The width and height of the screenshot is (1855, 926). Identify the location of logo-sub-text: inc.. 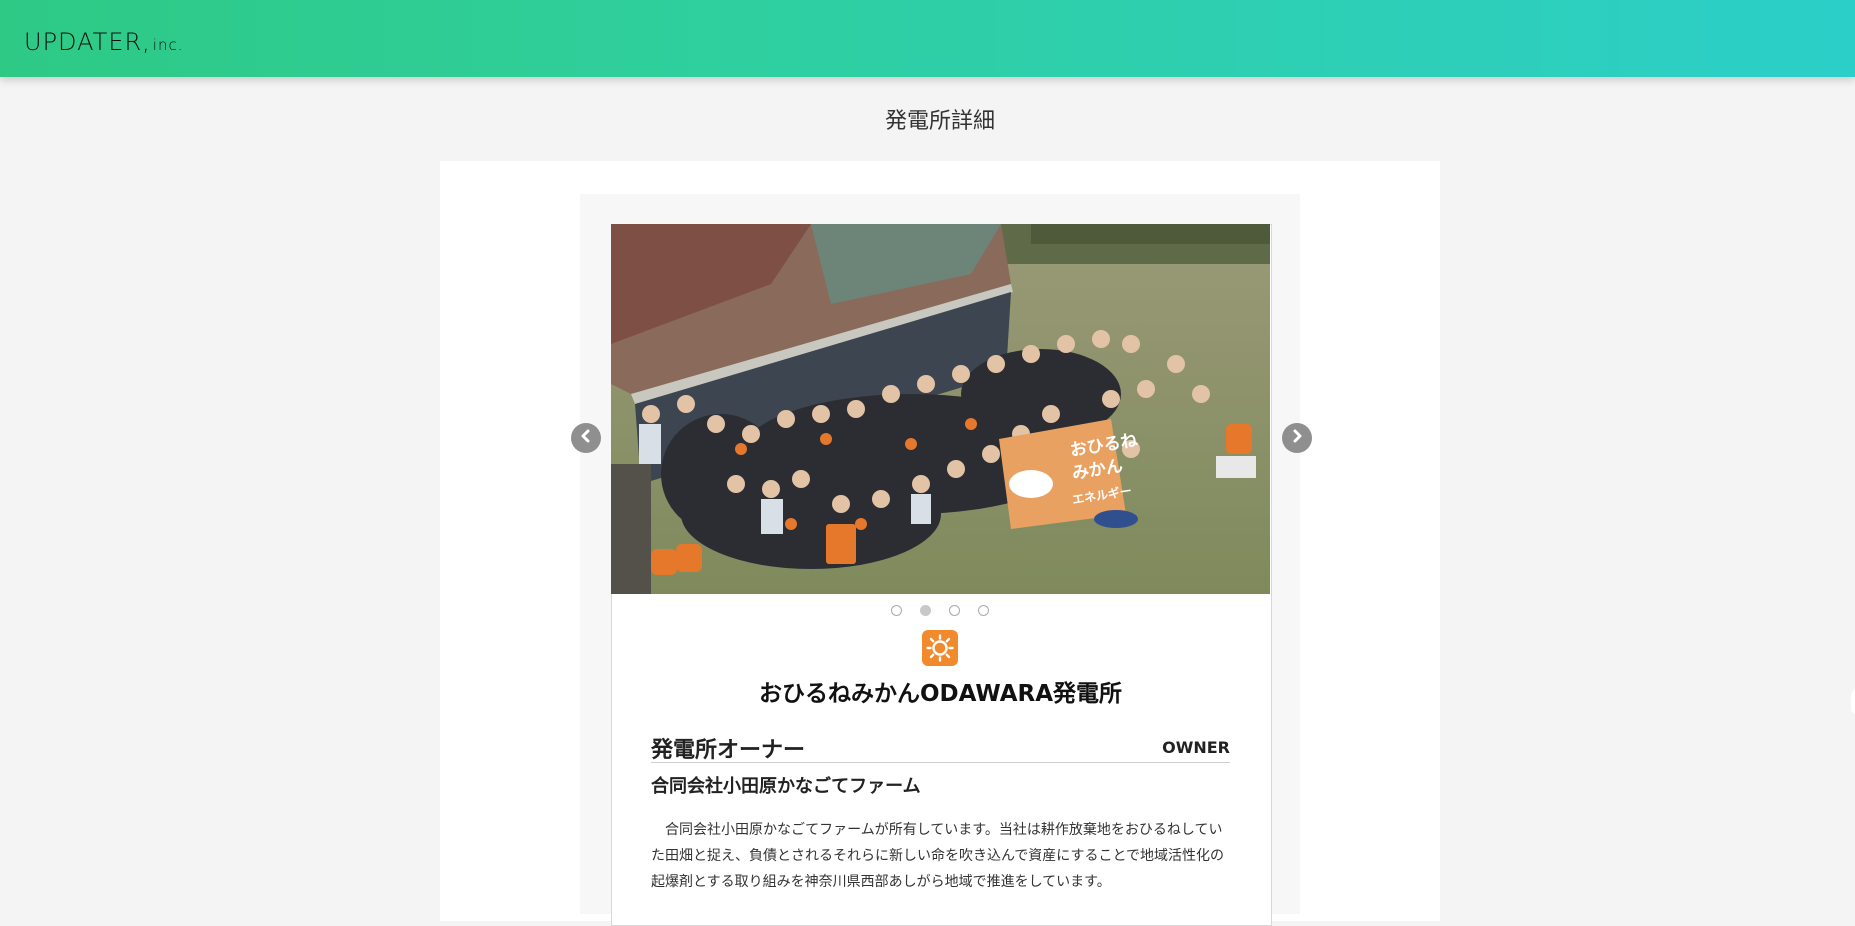
(168, 45).